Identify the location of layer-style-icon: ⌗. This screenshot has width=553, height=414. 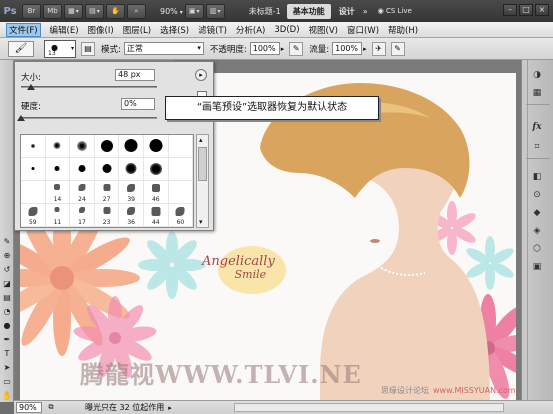
(537, 147).